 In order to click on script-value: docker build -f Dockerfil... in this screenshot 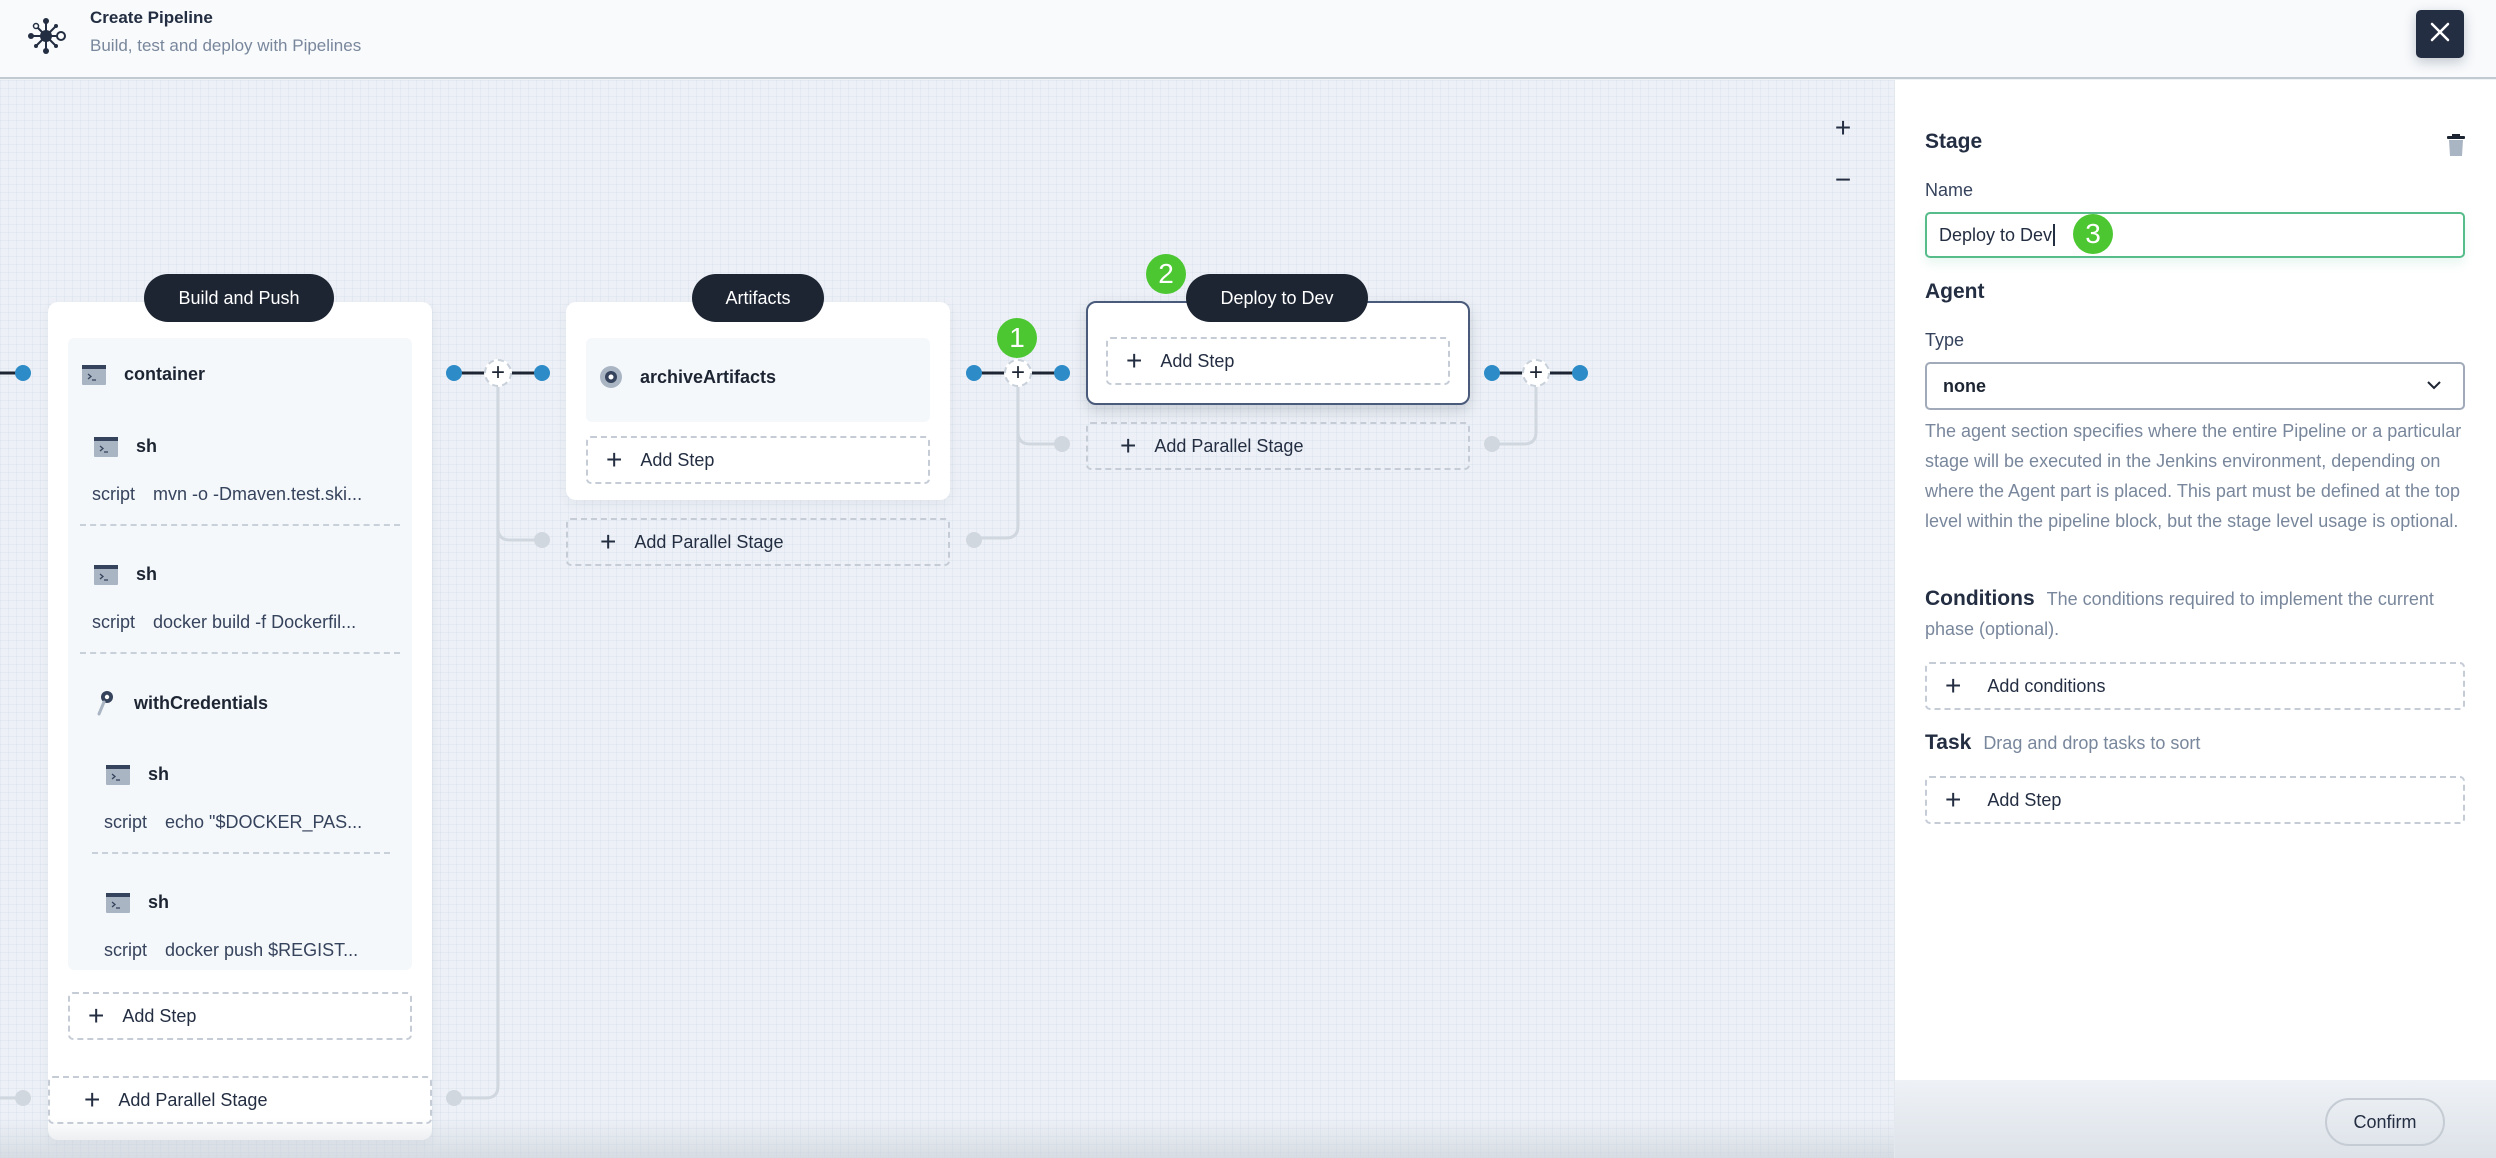, I will do `click(255, 622)`.